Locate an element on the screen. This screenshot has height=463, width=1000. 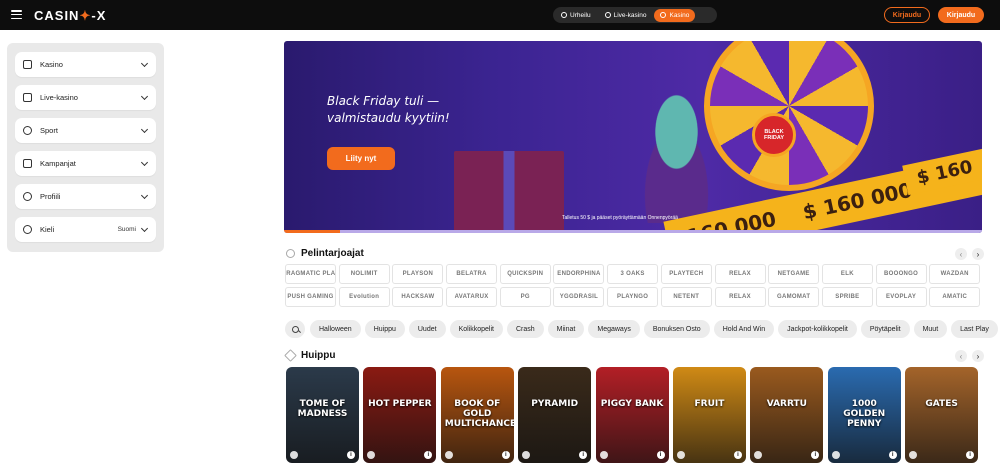
game-title: PYRAMID is located at coordinates (555, 404).